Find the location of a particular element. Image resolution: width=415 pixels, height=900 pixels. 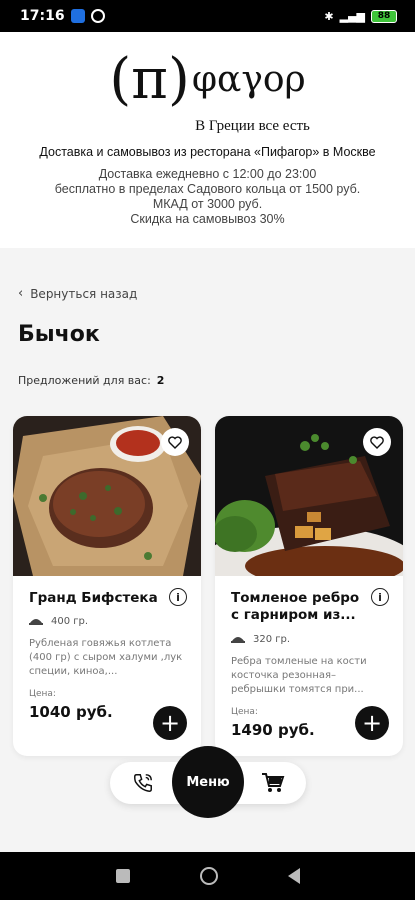

delivery-mkad-condition: МКАД от 3000 руб. is located at coordinates (207, 204).